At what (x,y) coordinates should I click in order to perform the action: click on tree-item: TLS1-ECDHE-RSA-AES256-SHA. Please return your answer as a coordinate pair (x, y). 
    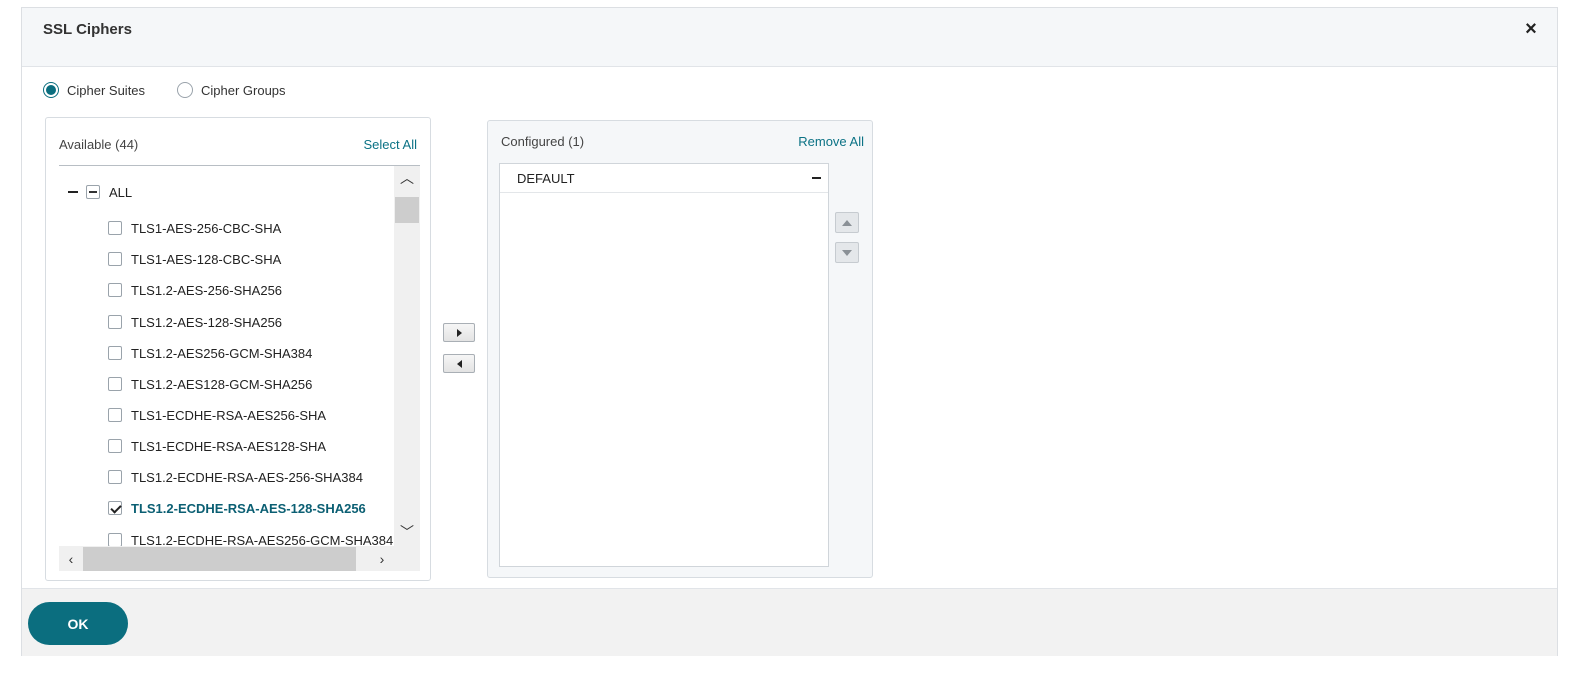
    Looking at the image, I should click on (217, 415).